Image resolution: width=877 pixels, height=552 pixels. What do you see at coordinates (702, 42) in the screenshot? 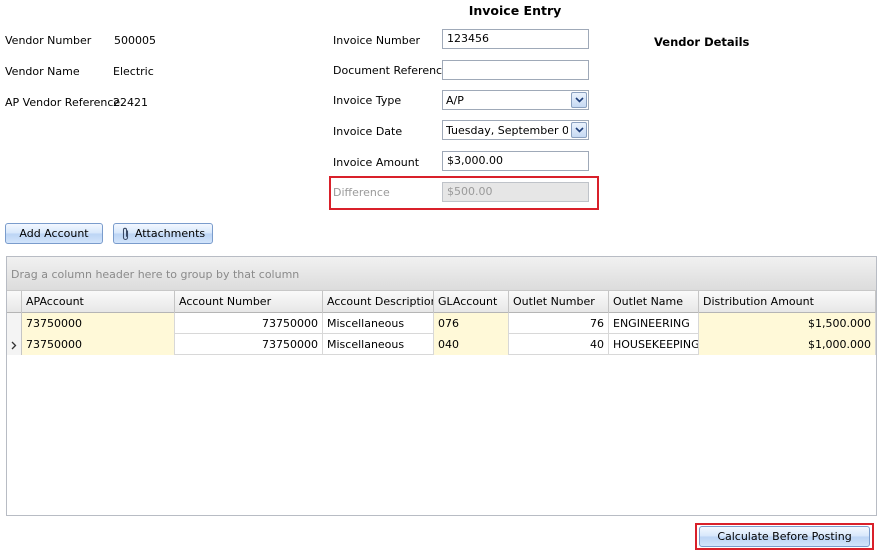
I see `vendor-details-title: Vendor Details` at bounding box center [702, 42].